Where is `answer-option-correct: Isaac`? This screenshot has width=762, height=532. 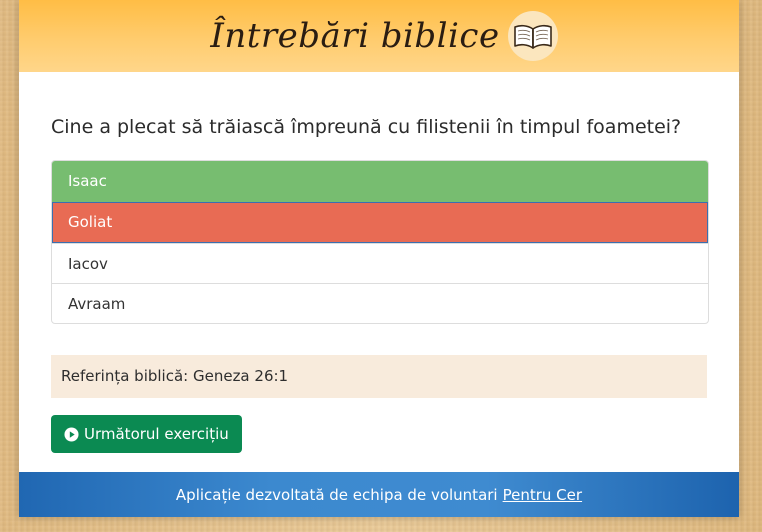 answer-option-correct: Isaac is located at coordinates (380, 181).